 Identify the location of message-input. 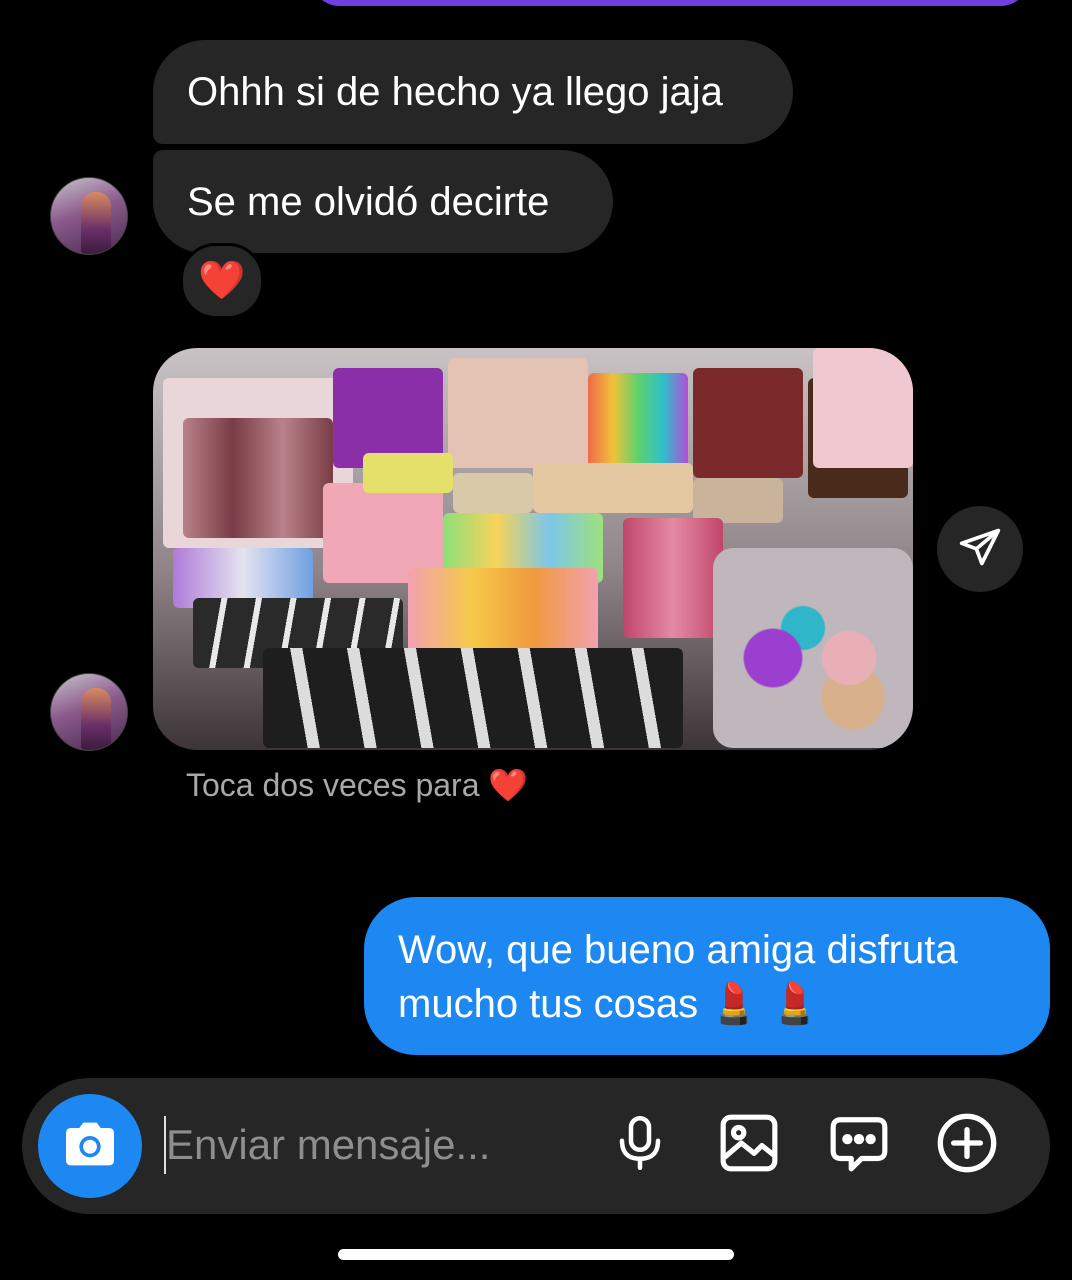
(376, 1145).